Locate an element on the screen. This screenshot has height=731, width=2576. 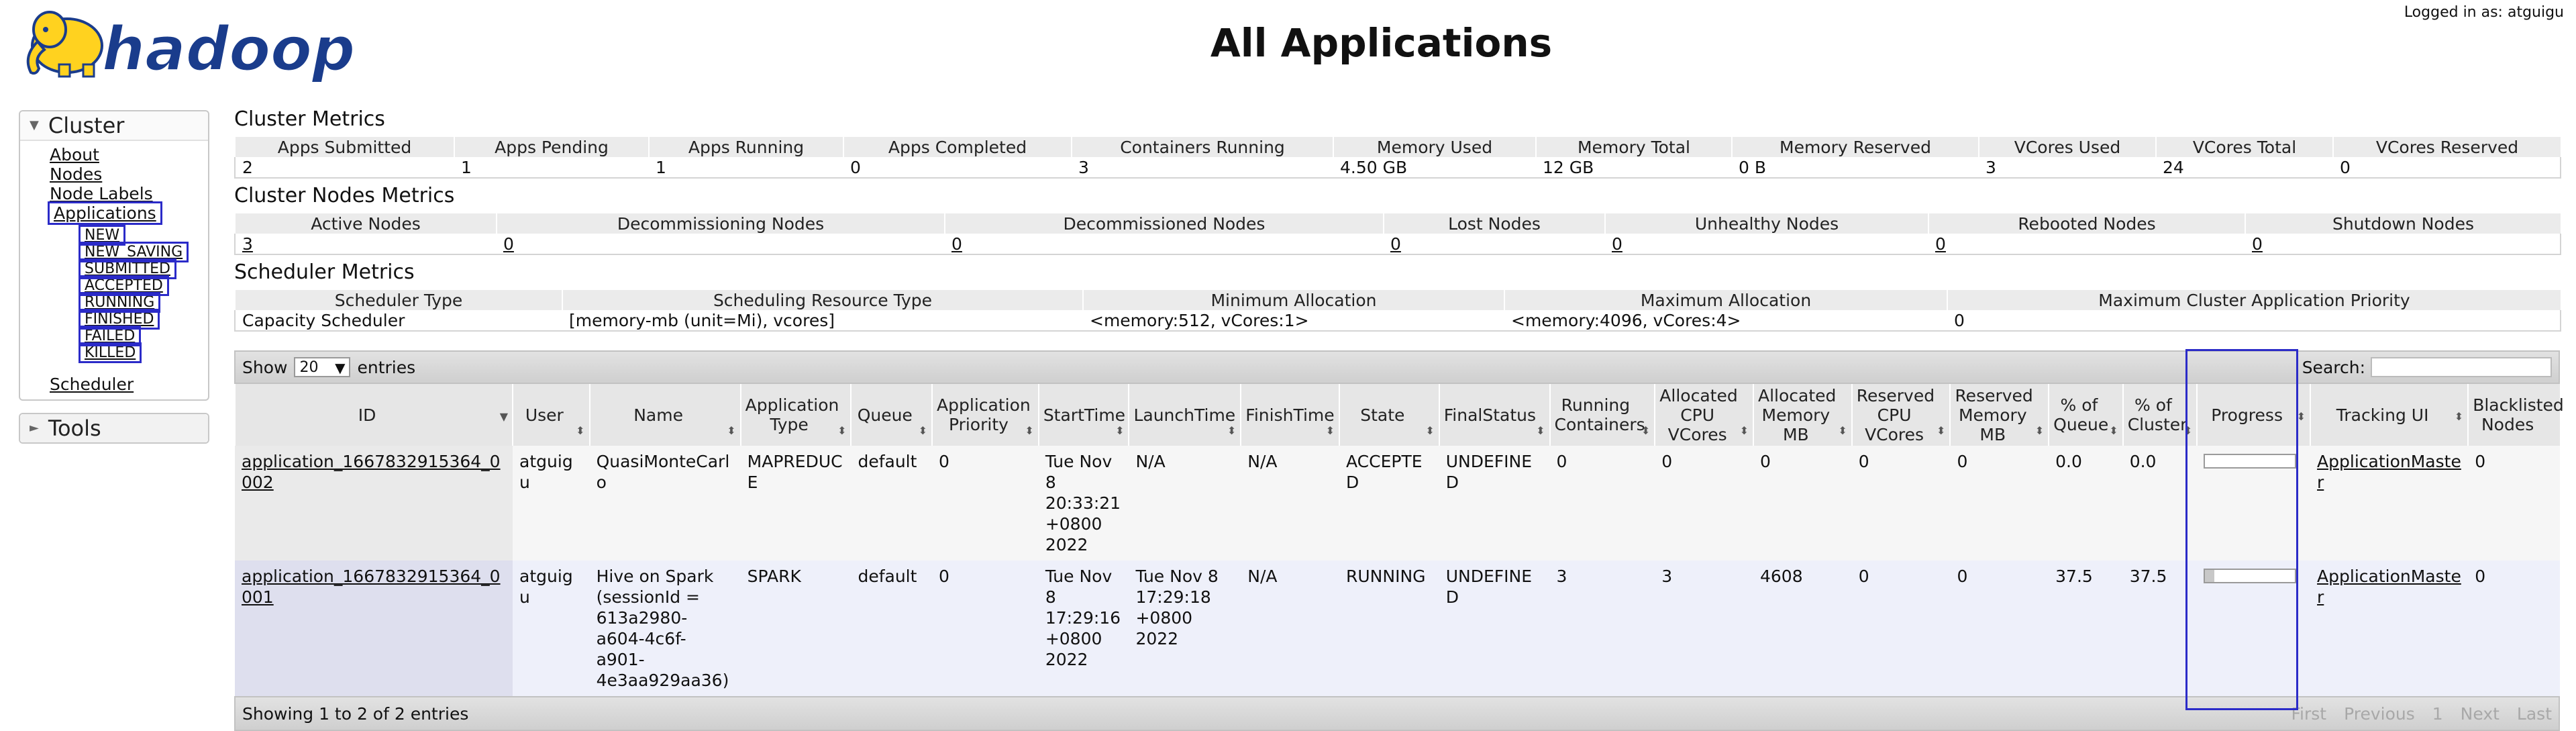
col-header-tracking-ui: Tracking UI ⬍ is located at coordinates (2389, 415).